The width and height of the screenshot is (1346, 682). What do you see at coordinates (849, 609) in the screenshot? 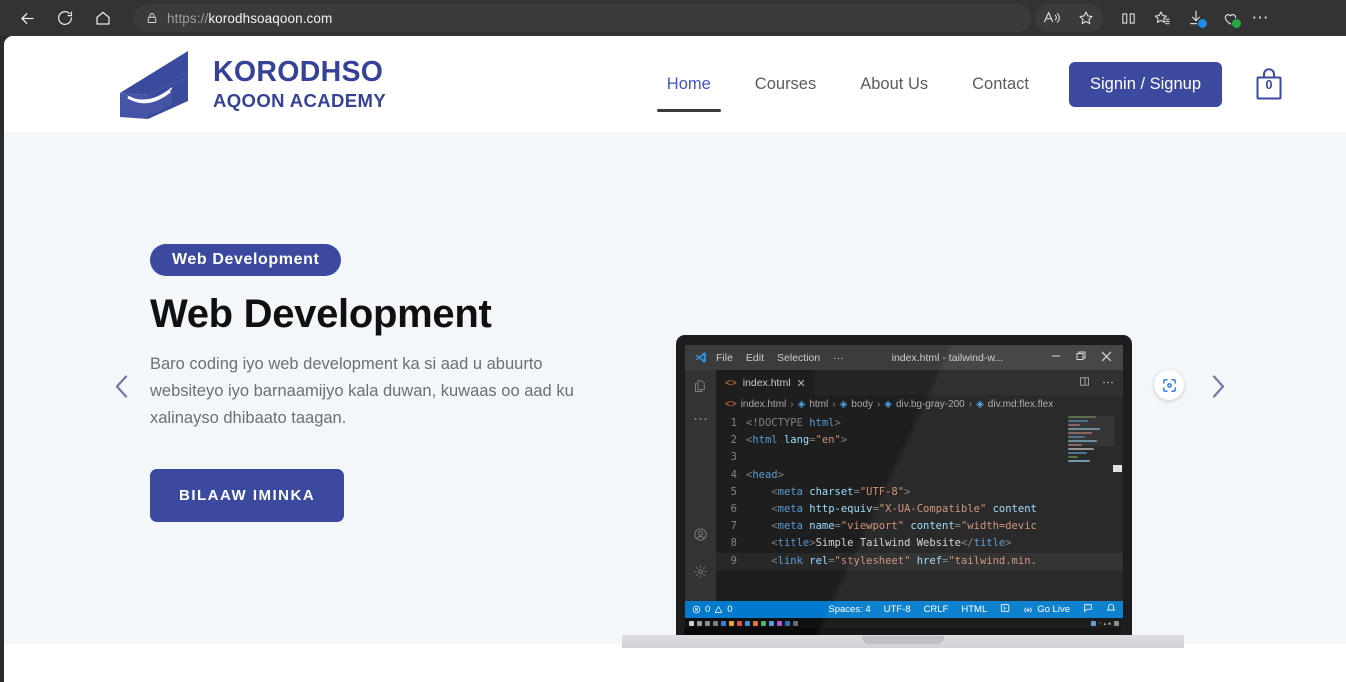
I see `status-spaces: Spaces: 4` at bounding box center [849, 609].